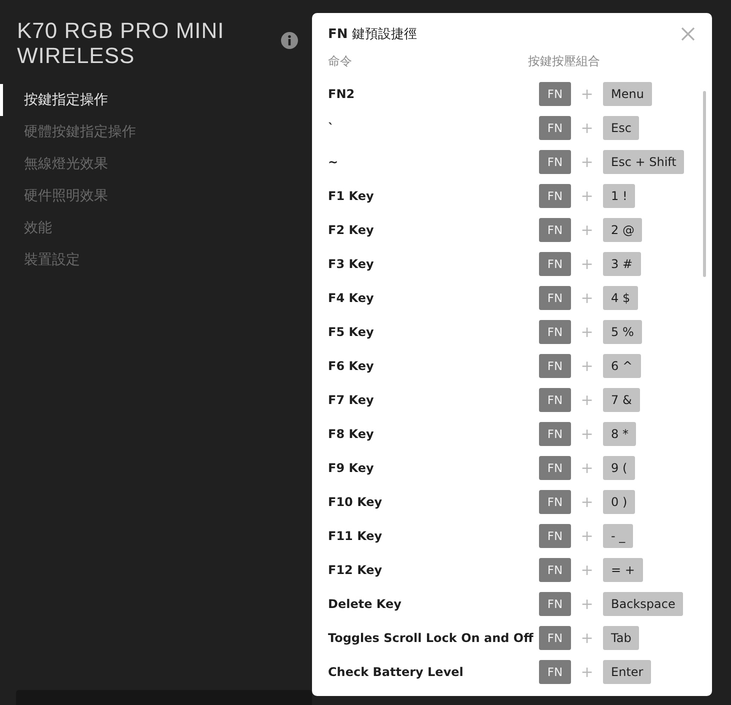  I want to click on column-header: 命令, so click(340, 61).